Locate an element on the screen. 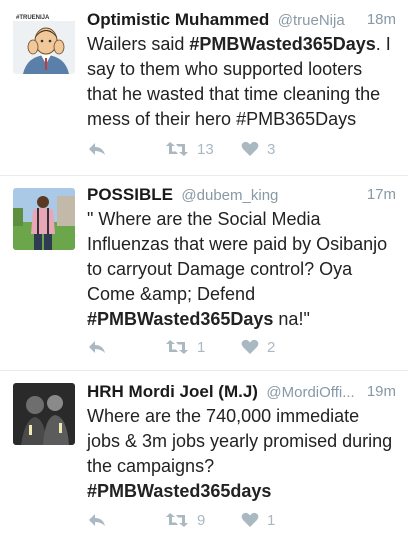 The height and width of the screenshot is (539, 408). retweet-button: 1 is located at coordinates (185, 347).